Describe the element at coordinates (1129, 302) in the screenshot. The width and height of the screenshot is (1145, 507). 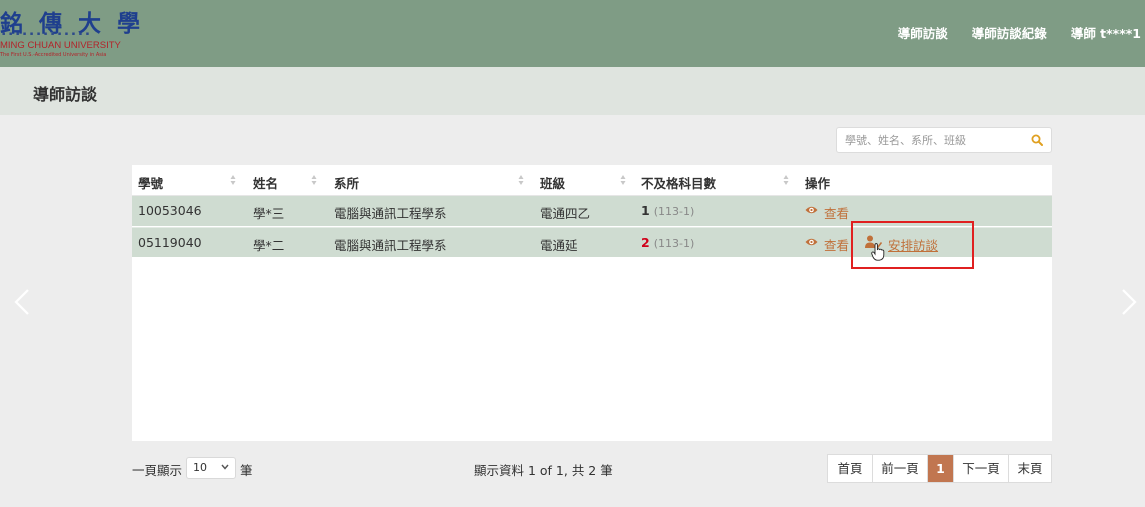
I see `next-arrow-icon` at that location.